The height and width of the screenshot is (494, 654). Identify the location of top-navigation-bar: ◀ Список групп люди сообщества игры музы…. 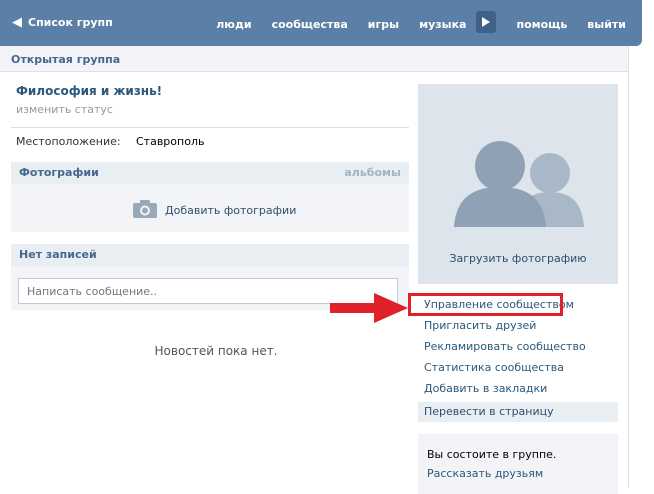
(321, 23).